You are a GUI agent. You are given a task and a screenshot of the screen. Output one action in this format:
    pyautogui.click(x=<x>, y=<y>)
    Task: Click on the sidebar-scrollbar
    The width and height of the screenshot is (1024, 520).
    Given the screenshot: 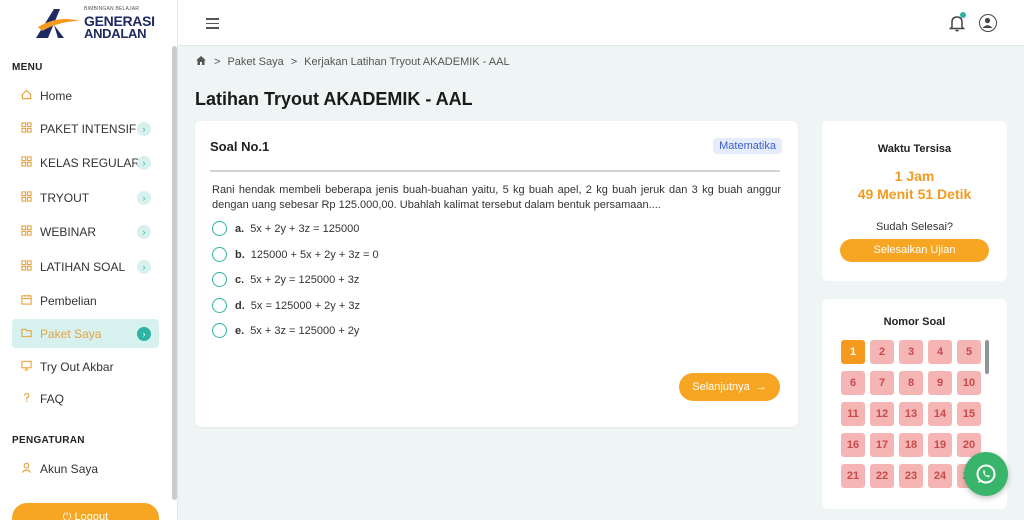 What is the action you would take?
    pyautogui.click(x=174, y=273)
    